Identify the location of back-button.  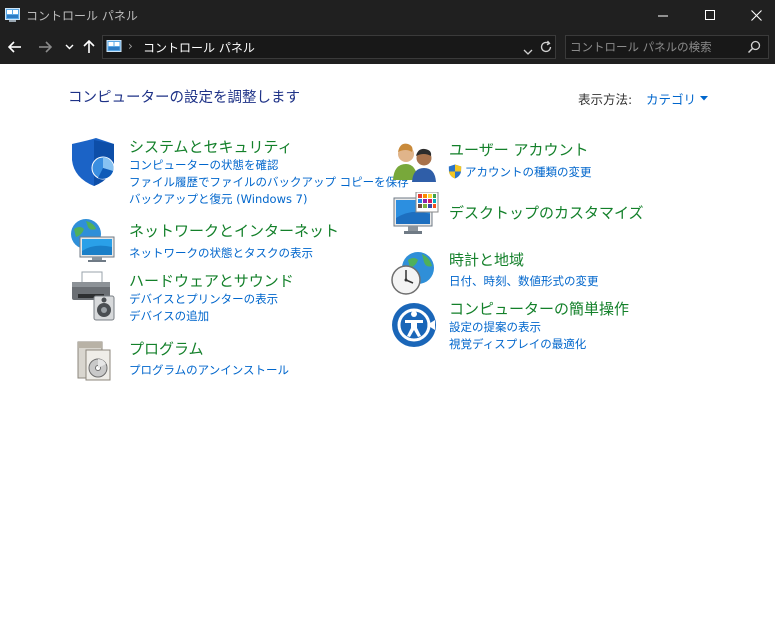
(15, 47).